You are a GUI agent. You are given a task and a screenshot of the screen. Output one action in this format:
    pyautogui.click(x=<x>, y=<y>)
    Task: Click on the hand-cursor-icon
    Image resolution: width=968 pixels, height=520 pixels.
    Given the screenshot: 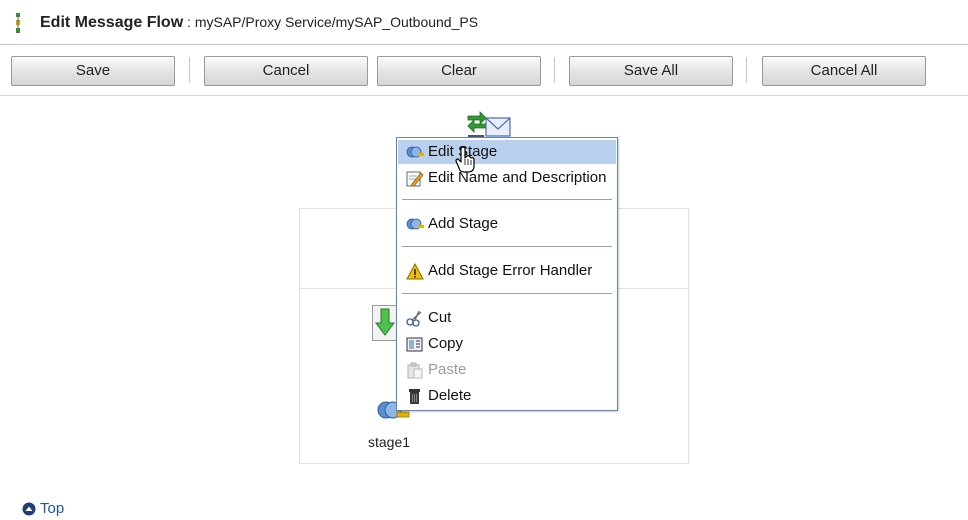 What is the action you would take?
    pyautogui.click(x=465, y=159)
    